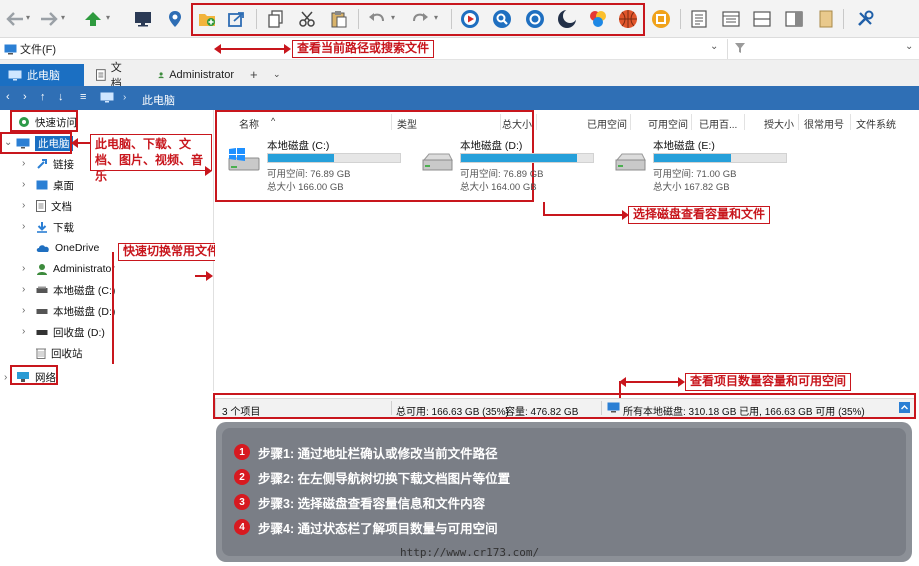 The height and width of the screenshot is (566, 919). Describe the element at coordinates (567, 19) in the screenshot. I see `moon-icon` at that location.